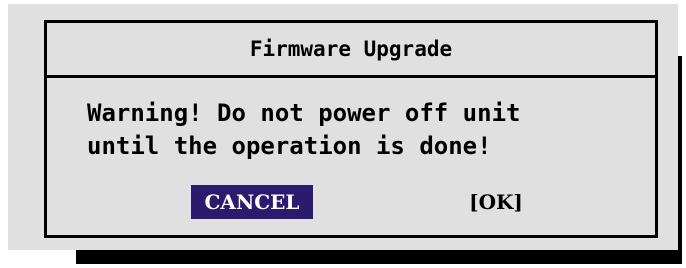  Describe the element at coordinates (304, 113) in the screenshot. I see `warning-line-1: Warning! Do not power off unit` at that location.